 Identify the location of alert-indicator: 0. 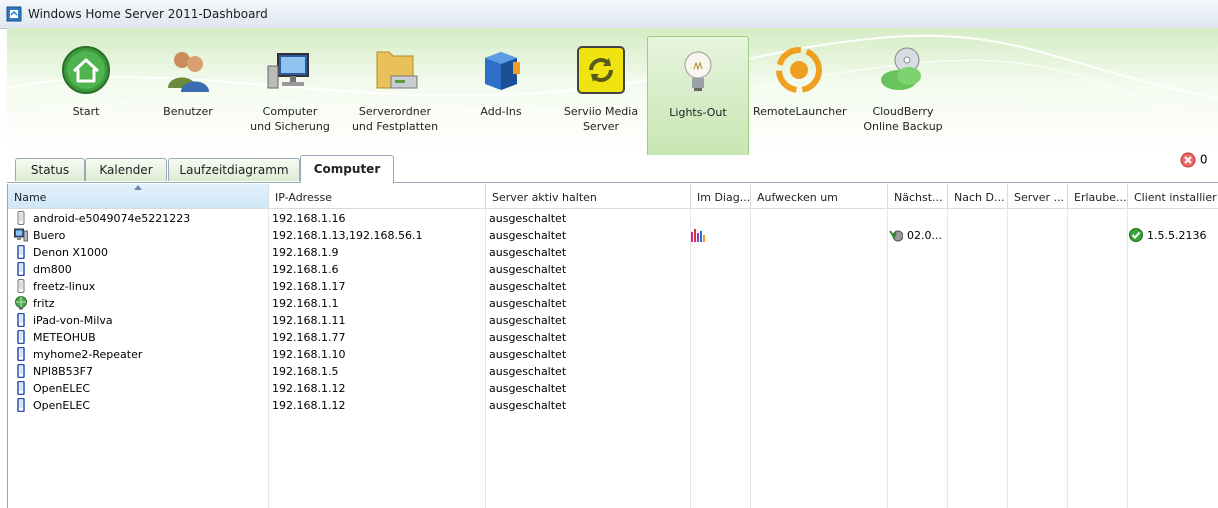
(1193, 160).